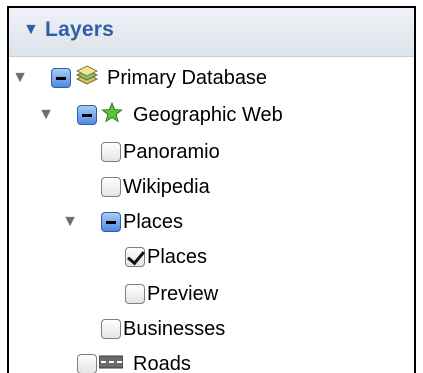 This screenshot has width=423, height=373. I want to click on panoramio-checkbox, so click(111, 152).